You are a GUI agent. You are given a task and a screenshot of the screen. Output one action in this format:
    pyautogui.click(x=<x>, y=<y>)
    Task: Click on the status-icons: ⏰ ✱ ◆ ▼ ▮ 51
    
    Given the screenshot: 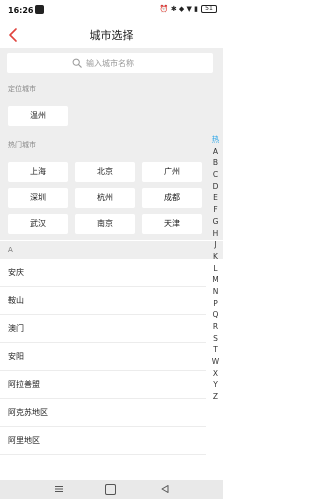 What is the action you would take?
    pyautogui.click(x=188, y=9)
    